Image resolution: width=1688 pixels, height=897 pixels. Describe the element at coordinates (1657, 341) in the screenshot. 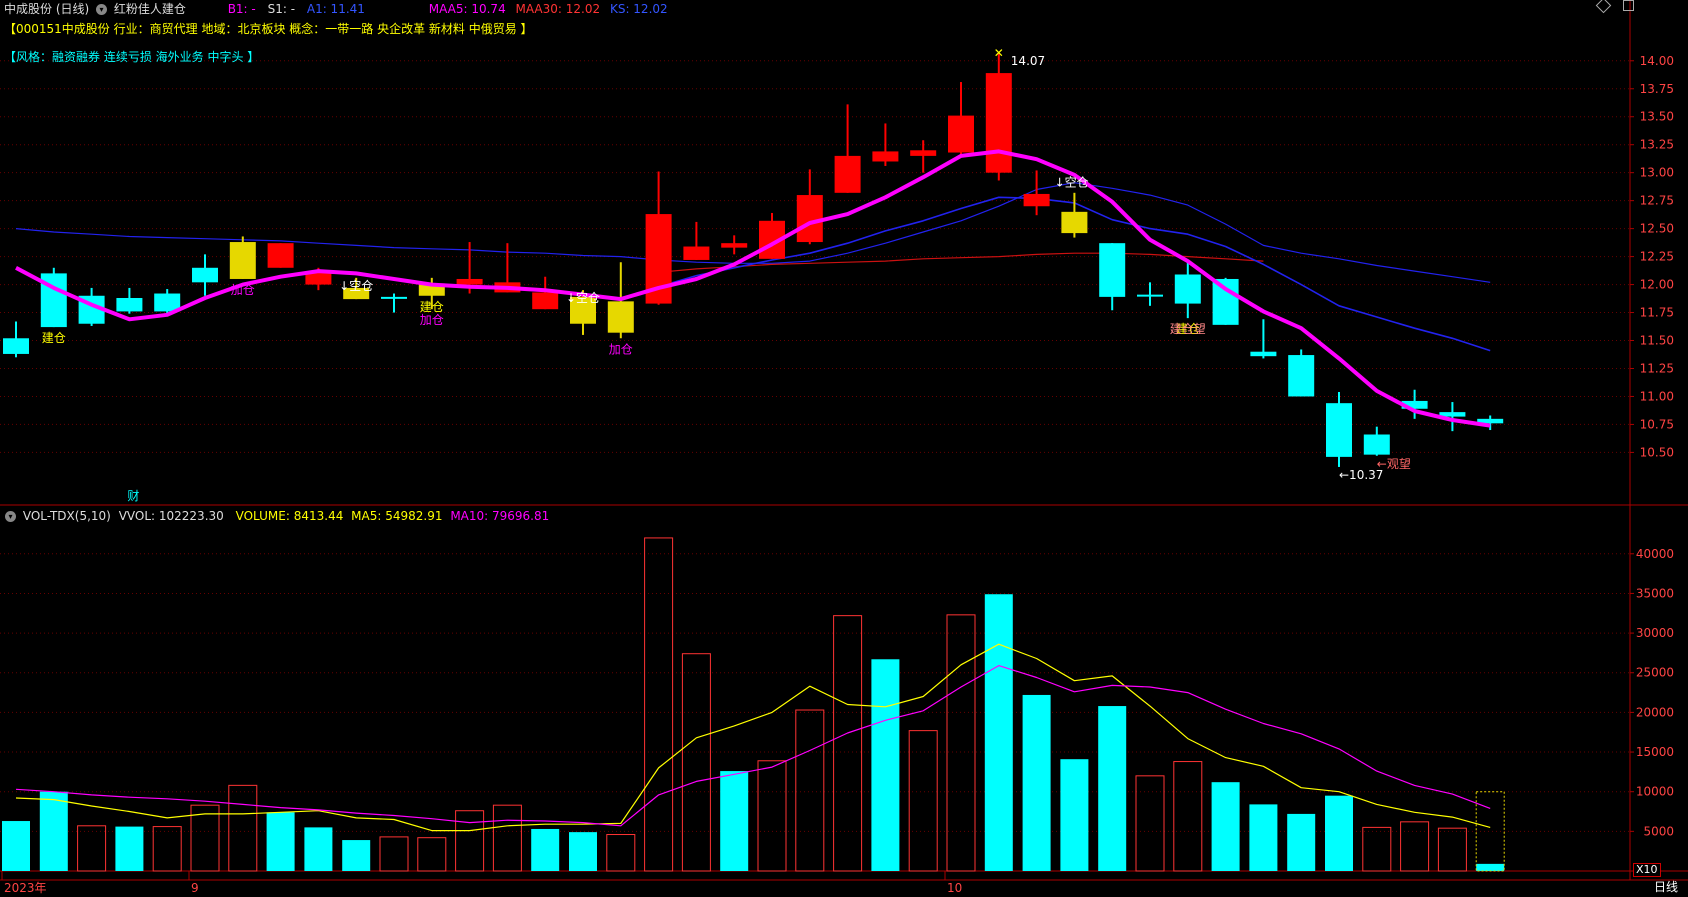

I see `price-tick-label: 11.50` at that location.